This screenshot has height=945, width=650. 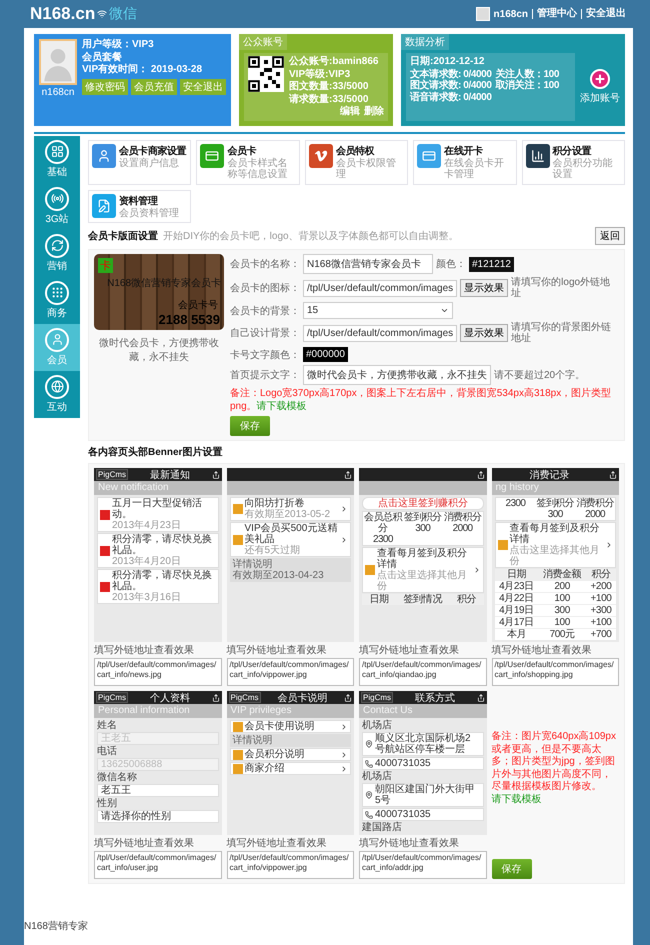 I want to click on module-description: 会员资料管理, so click(x=149, y=213).